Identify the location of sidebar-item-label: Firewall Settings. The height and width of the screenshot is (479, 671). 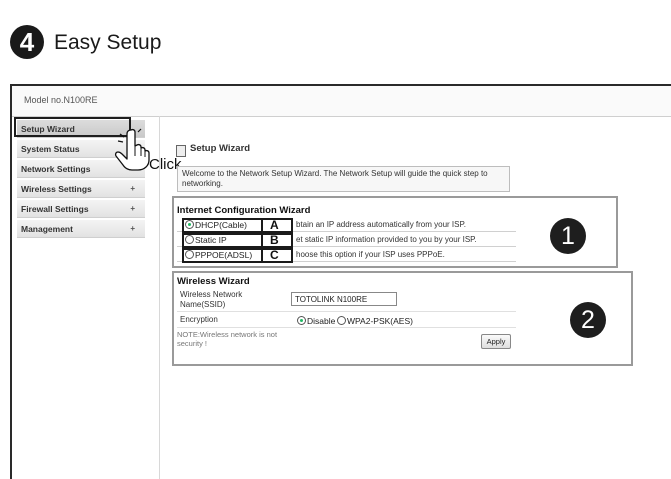
(55, 209).